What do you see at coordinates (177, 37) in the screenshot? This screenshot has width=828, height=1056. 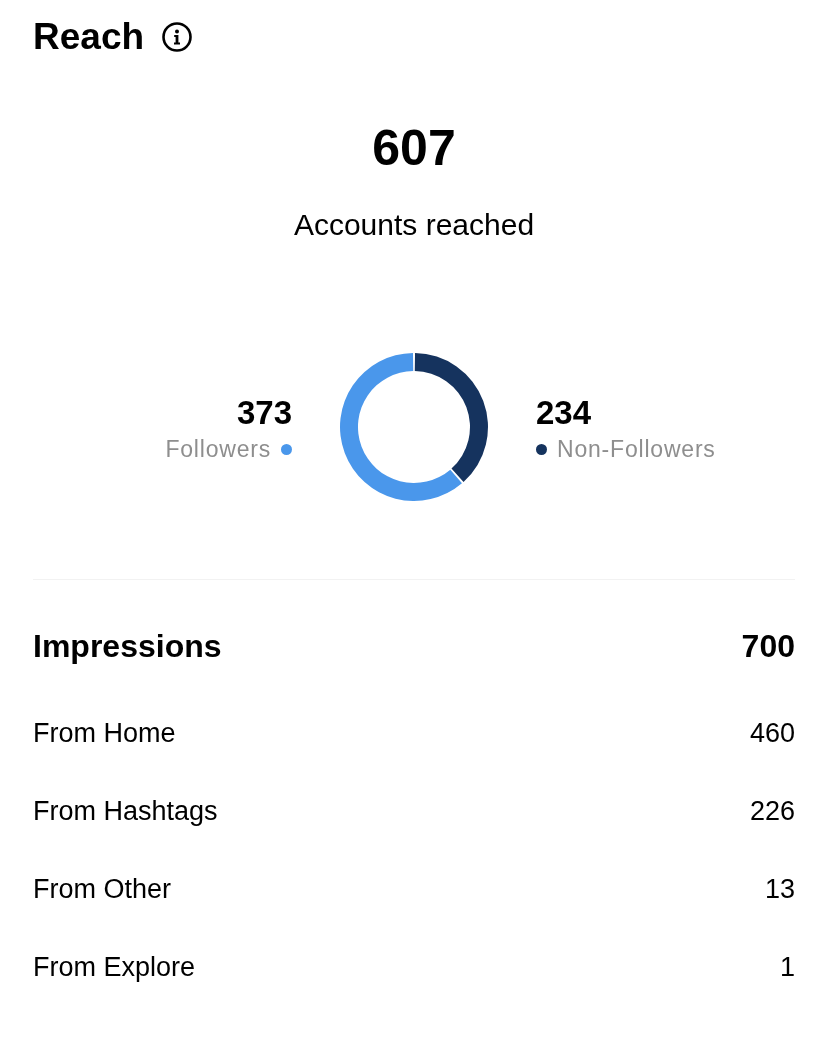 I see `info-icon` at bounding box center [177, 37].